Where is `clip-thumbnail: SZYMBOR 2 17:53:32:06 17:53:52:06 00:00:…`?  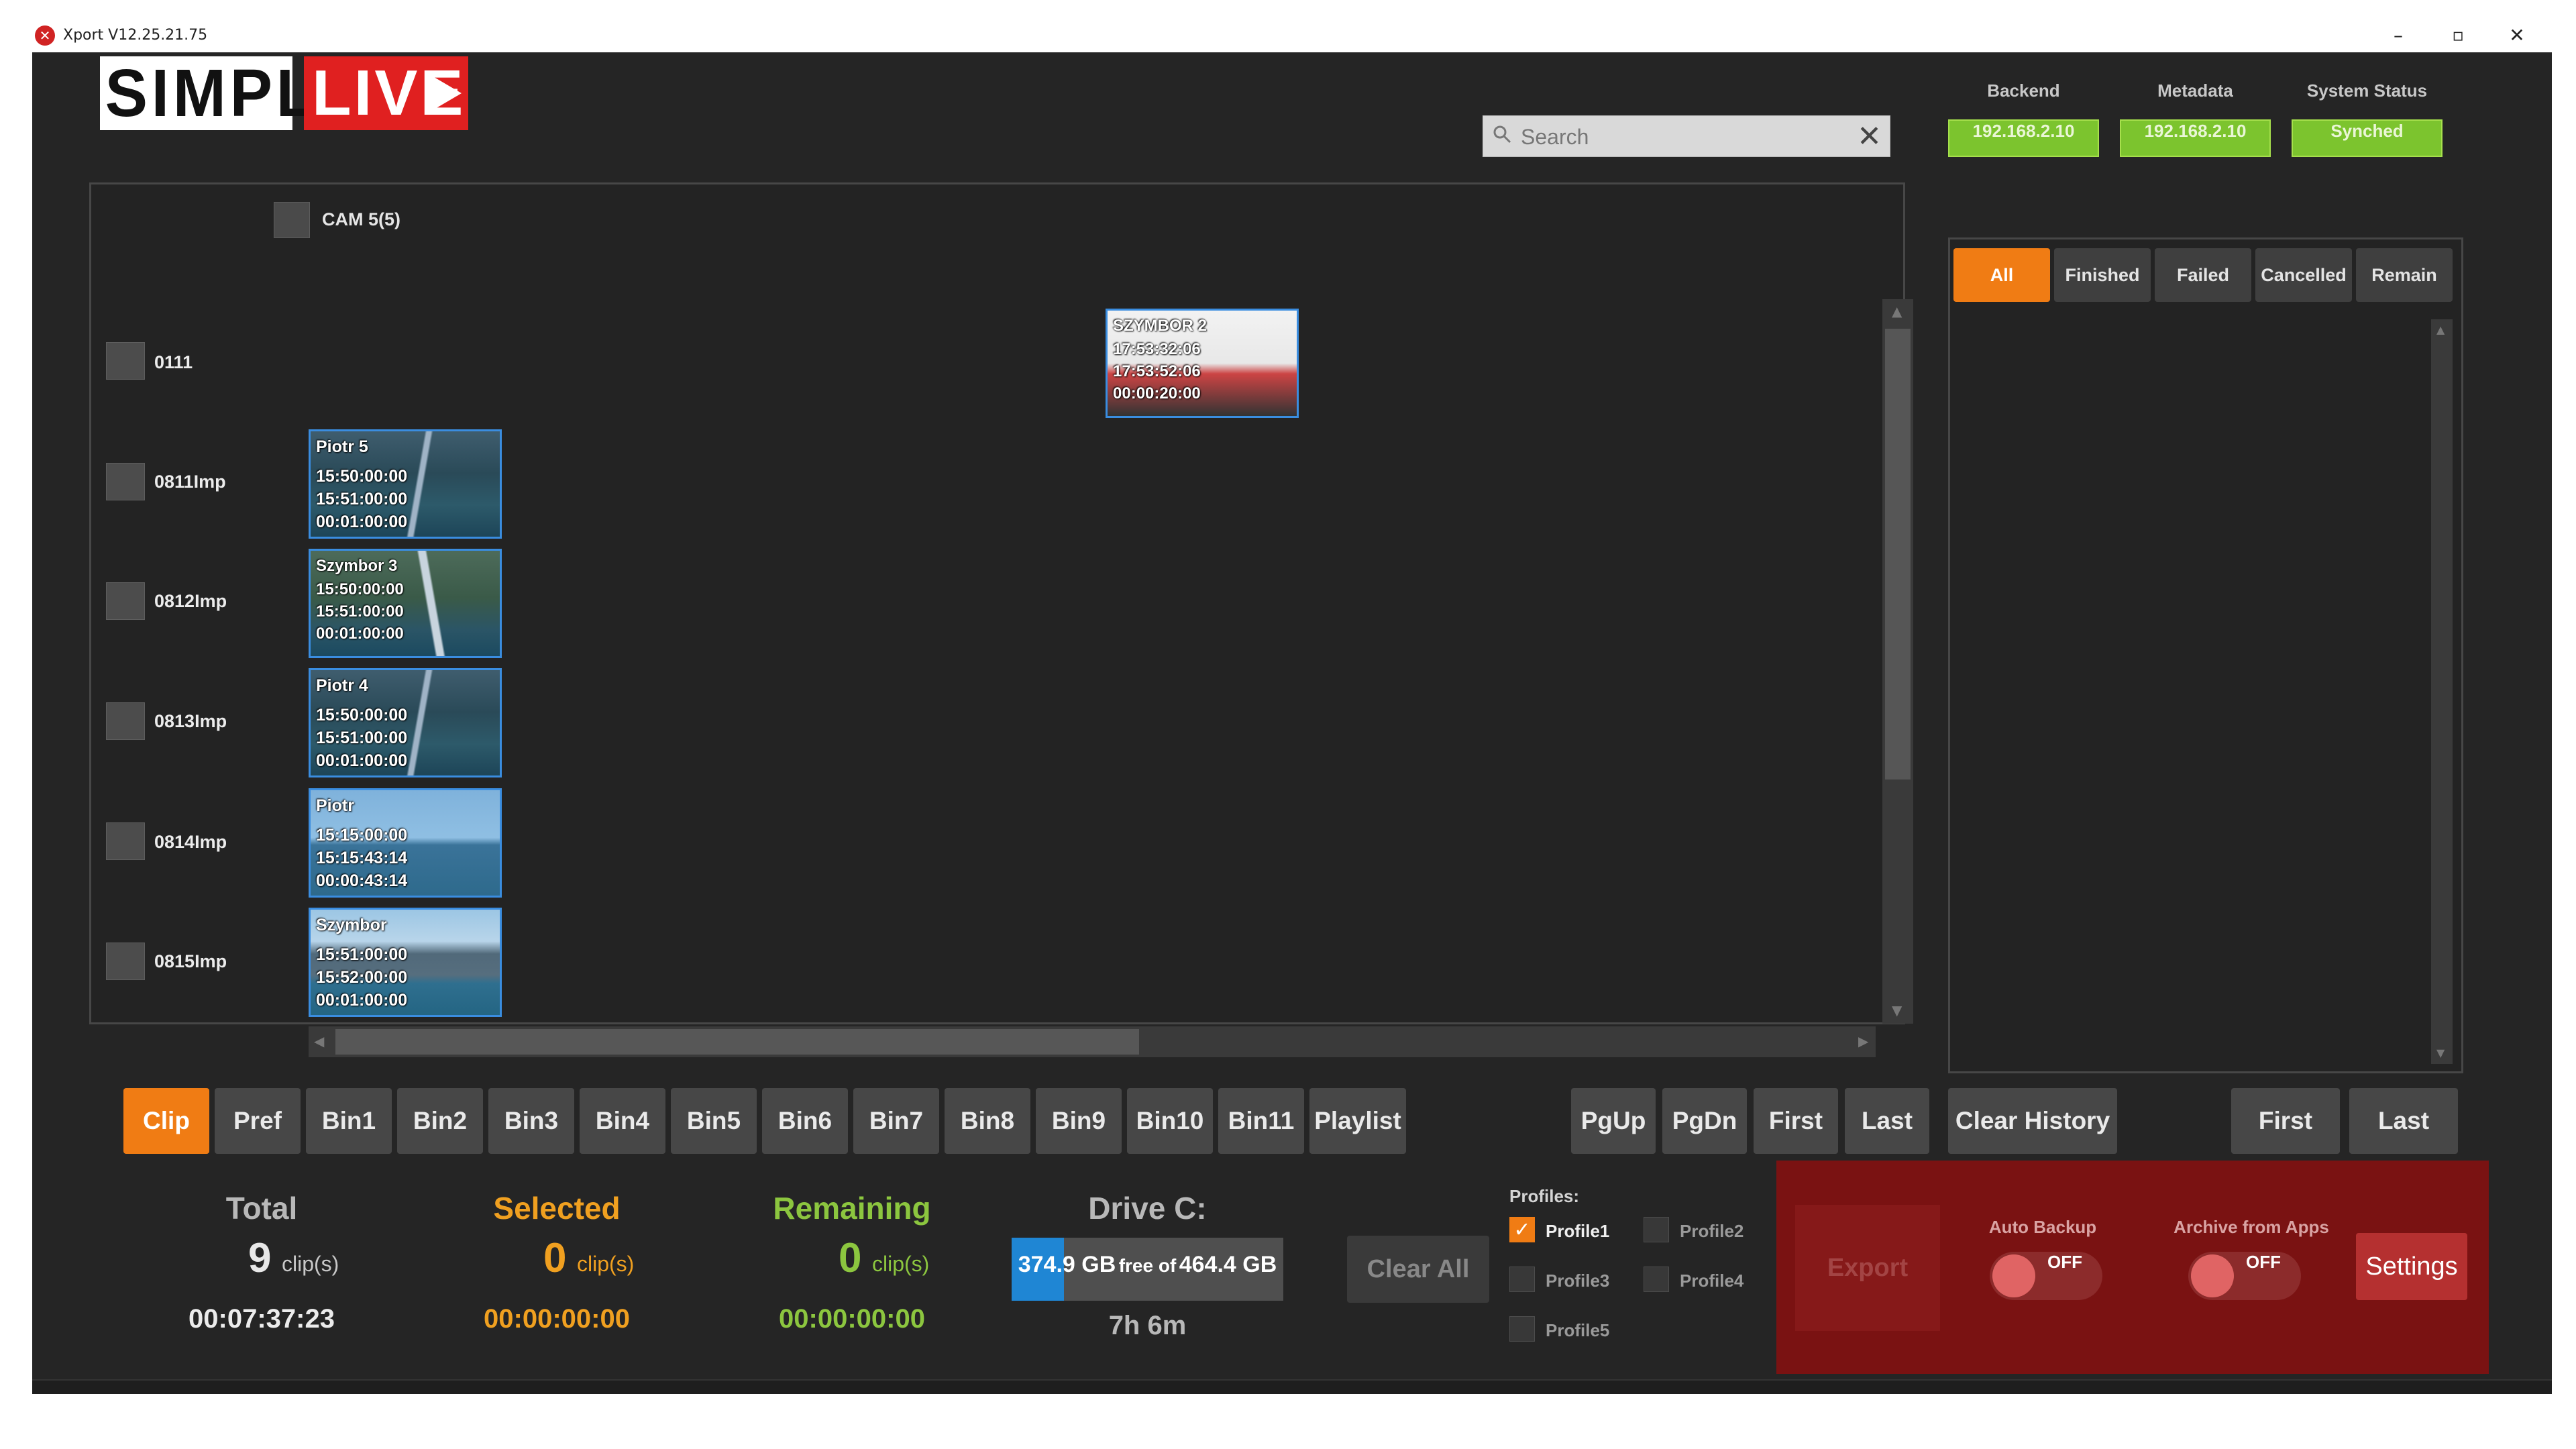
clip-thumbnail: SZYMBOR 2 17:53:32:06 17:53:52:06 00:00:… is located at coordinates (1202, 363).